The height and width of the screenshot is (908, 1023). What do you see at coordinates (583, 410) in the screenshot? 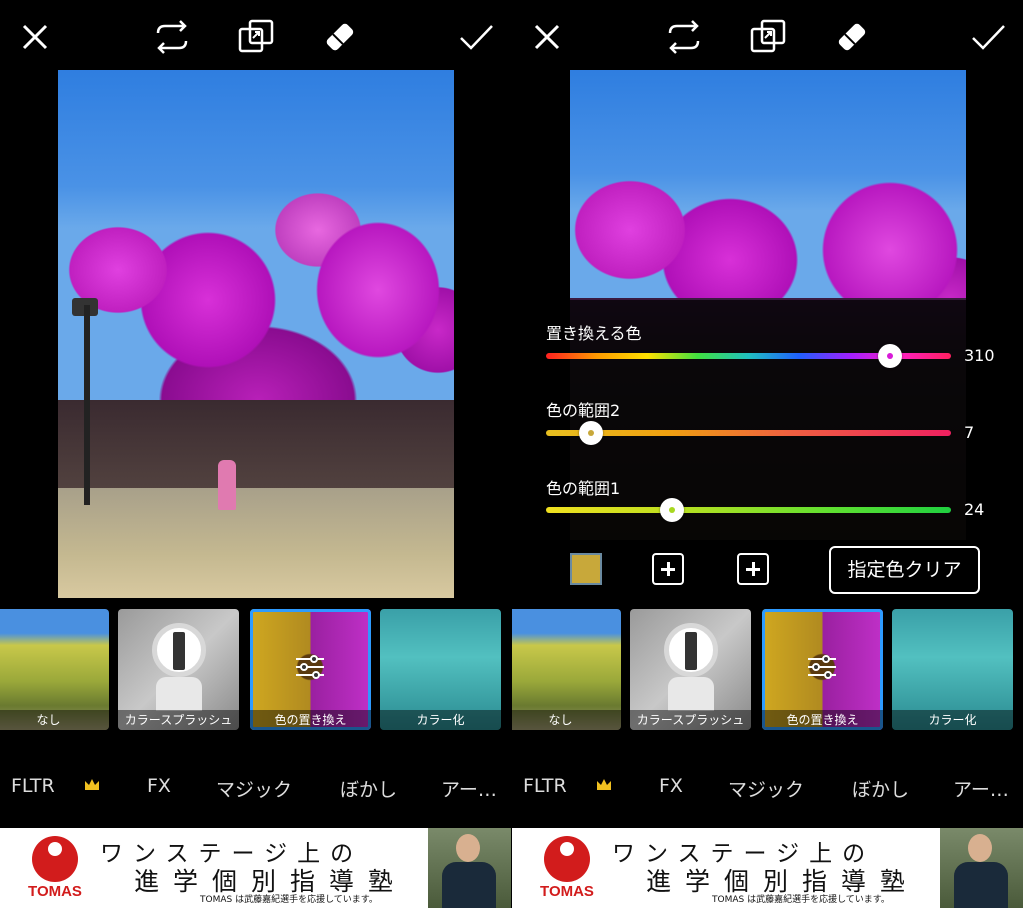
I see `color-range2-label: 色の範囲2` at bounding box center [583, 410].